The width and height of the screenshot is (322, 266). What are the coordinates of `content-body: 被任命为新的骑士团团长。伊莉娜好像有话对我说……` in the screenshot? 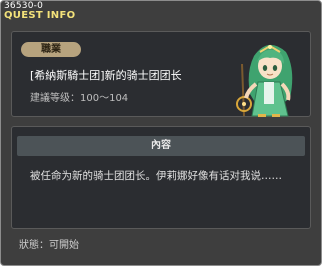 It's located at (156, 176).